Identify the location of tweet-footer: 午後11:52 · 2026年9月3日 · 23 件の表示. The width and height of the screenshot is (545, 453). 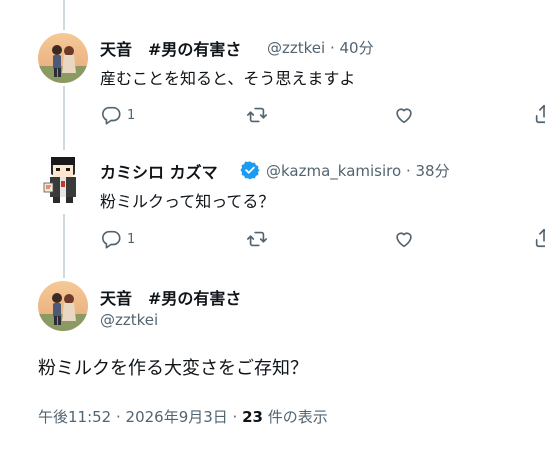
(183, 416).